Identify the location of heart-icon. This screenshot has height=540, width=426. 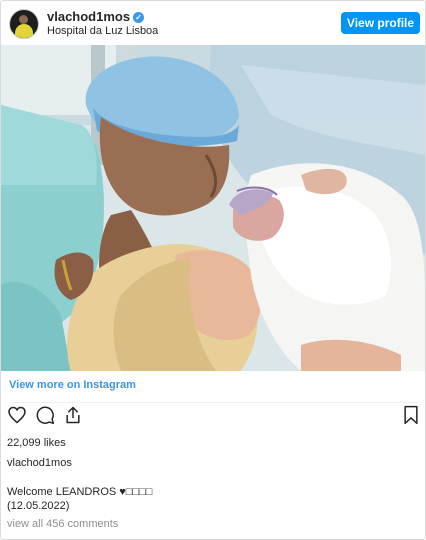
(17, 415).